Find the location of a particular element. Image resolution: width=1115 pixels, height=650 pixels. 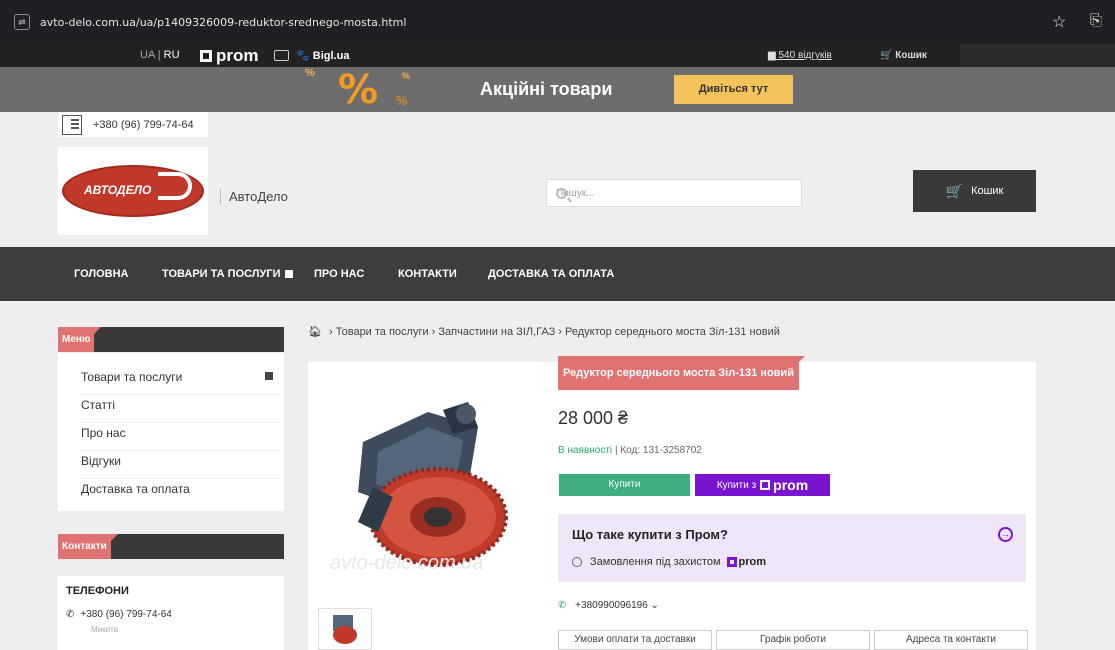

promo-banner: % % % % Акційні товари Дивіться тут is located at coordinates (557, 90).